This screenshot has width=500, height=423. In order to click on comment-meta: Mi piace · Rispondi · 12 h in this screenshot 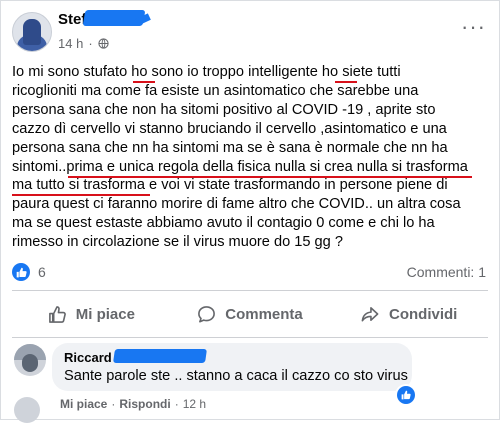, I will do `click(133, 404)`.